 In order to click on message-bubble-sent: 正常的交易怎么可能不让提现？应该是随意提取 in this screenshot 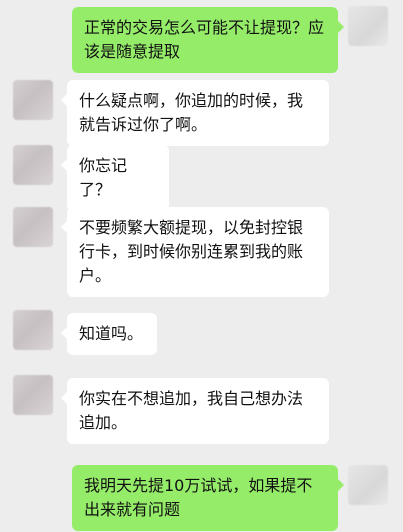, I will do `click(208, 40)`.